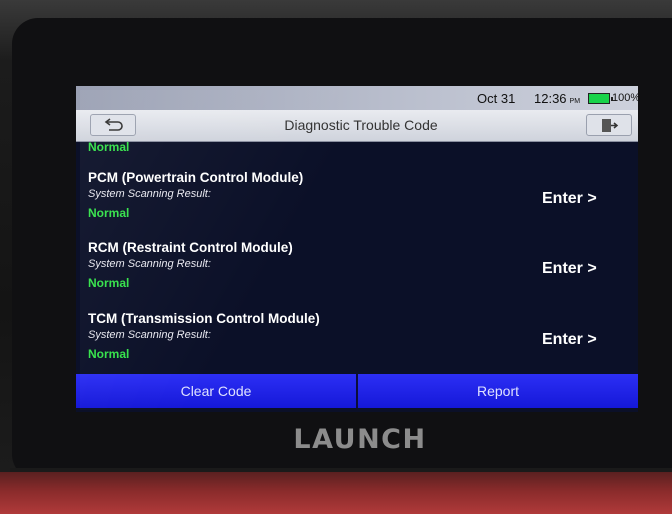  Describe the element at coordinates (360, 439) in the screenshot. I see `brand-logo: LAUNCH` at that location.